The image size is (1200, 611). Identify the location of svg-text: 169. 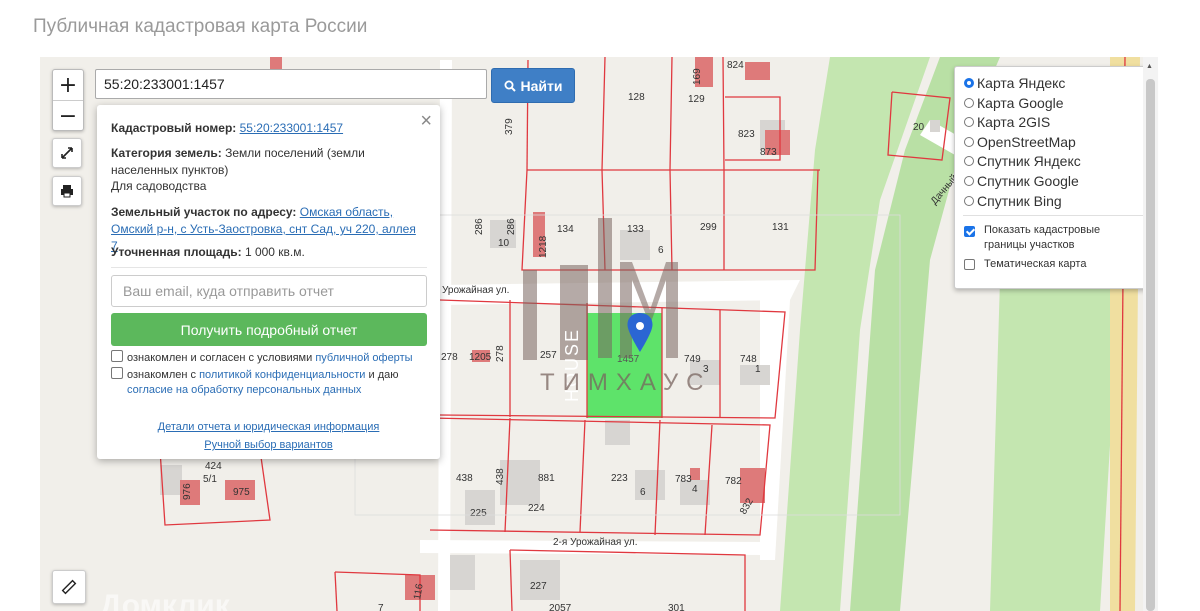
(697, 76).